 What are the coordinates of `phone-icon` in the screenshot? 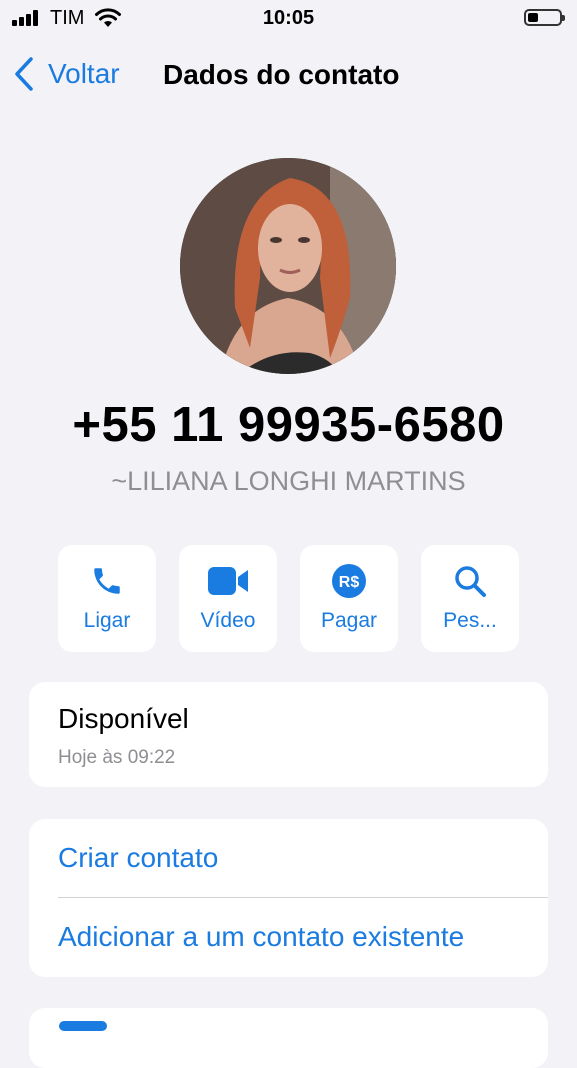 It's located at (107, 581).